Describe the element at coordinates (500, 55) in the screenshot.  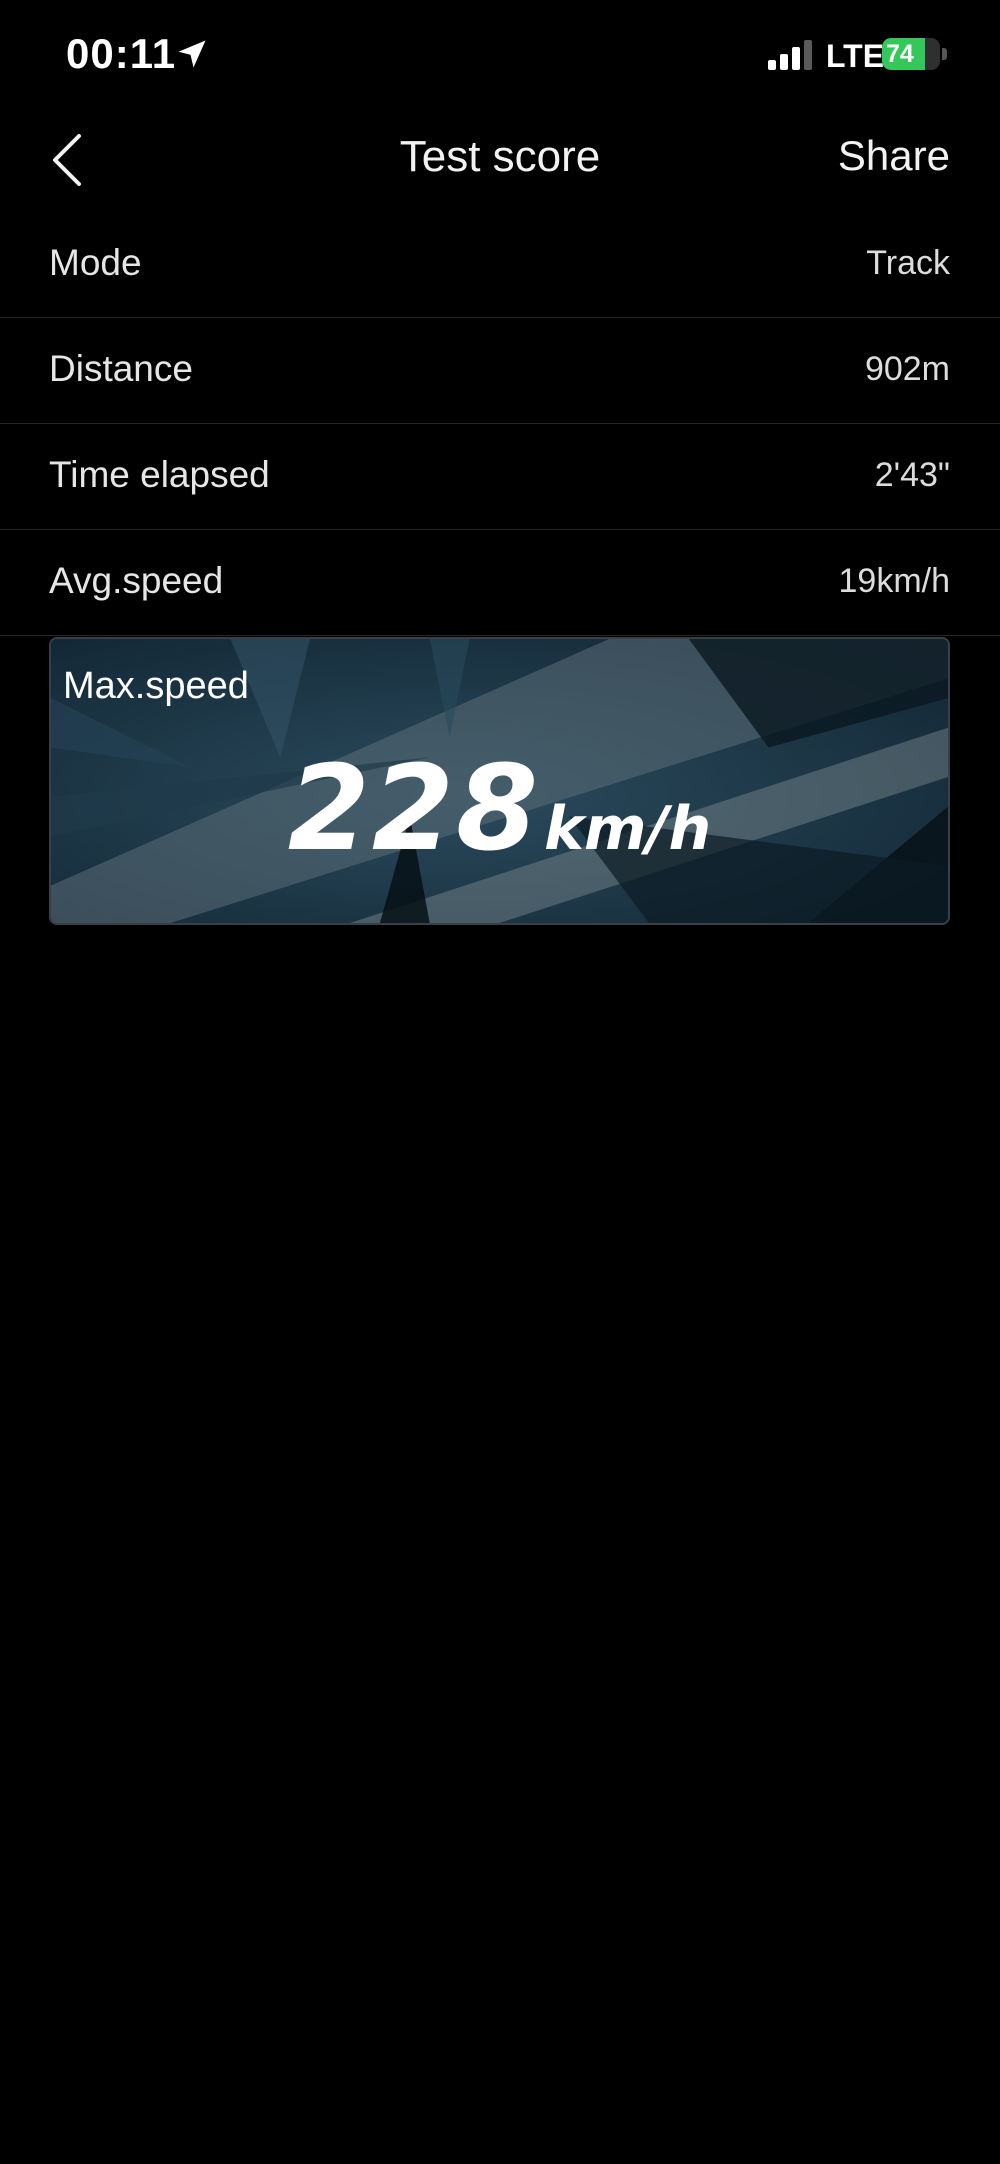
I see `status-bar: 00:11 LTE 74` at that location.